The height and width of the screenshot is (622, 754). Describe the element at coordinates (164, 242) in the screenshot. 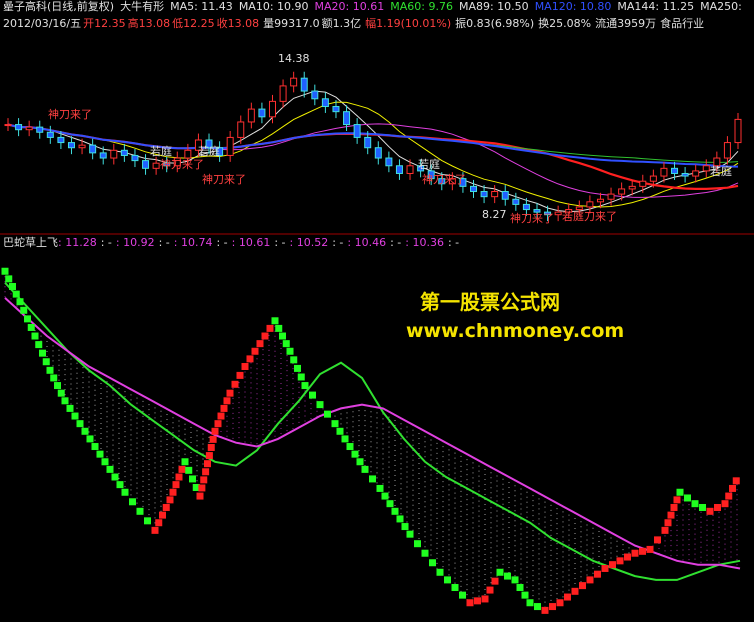

I see `indicator-value-3: : -` at that location.